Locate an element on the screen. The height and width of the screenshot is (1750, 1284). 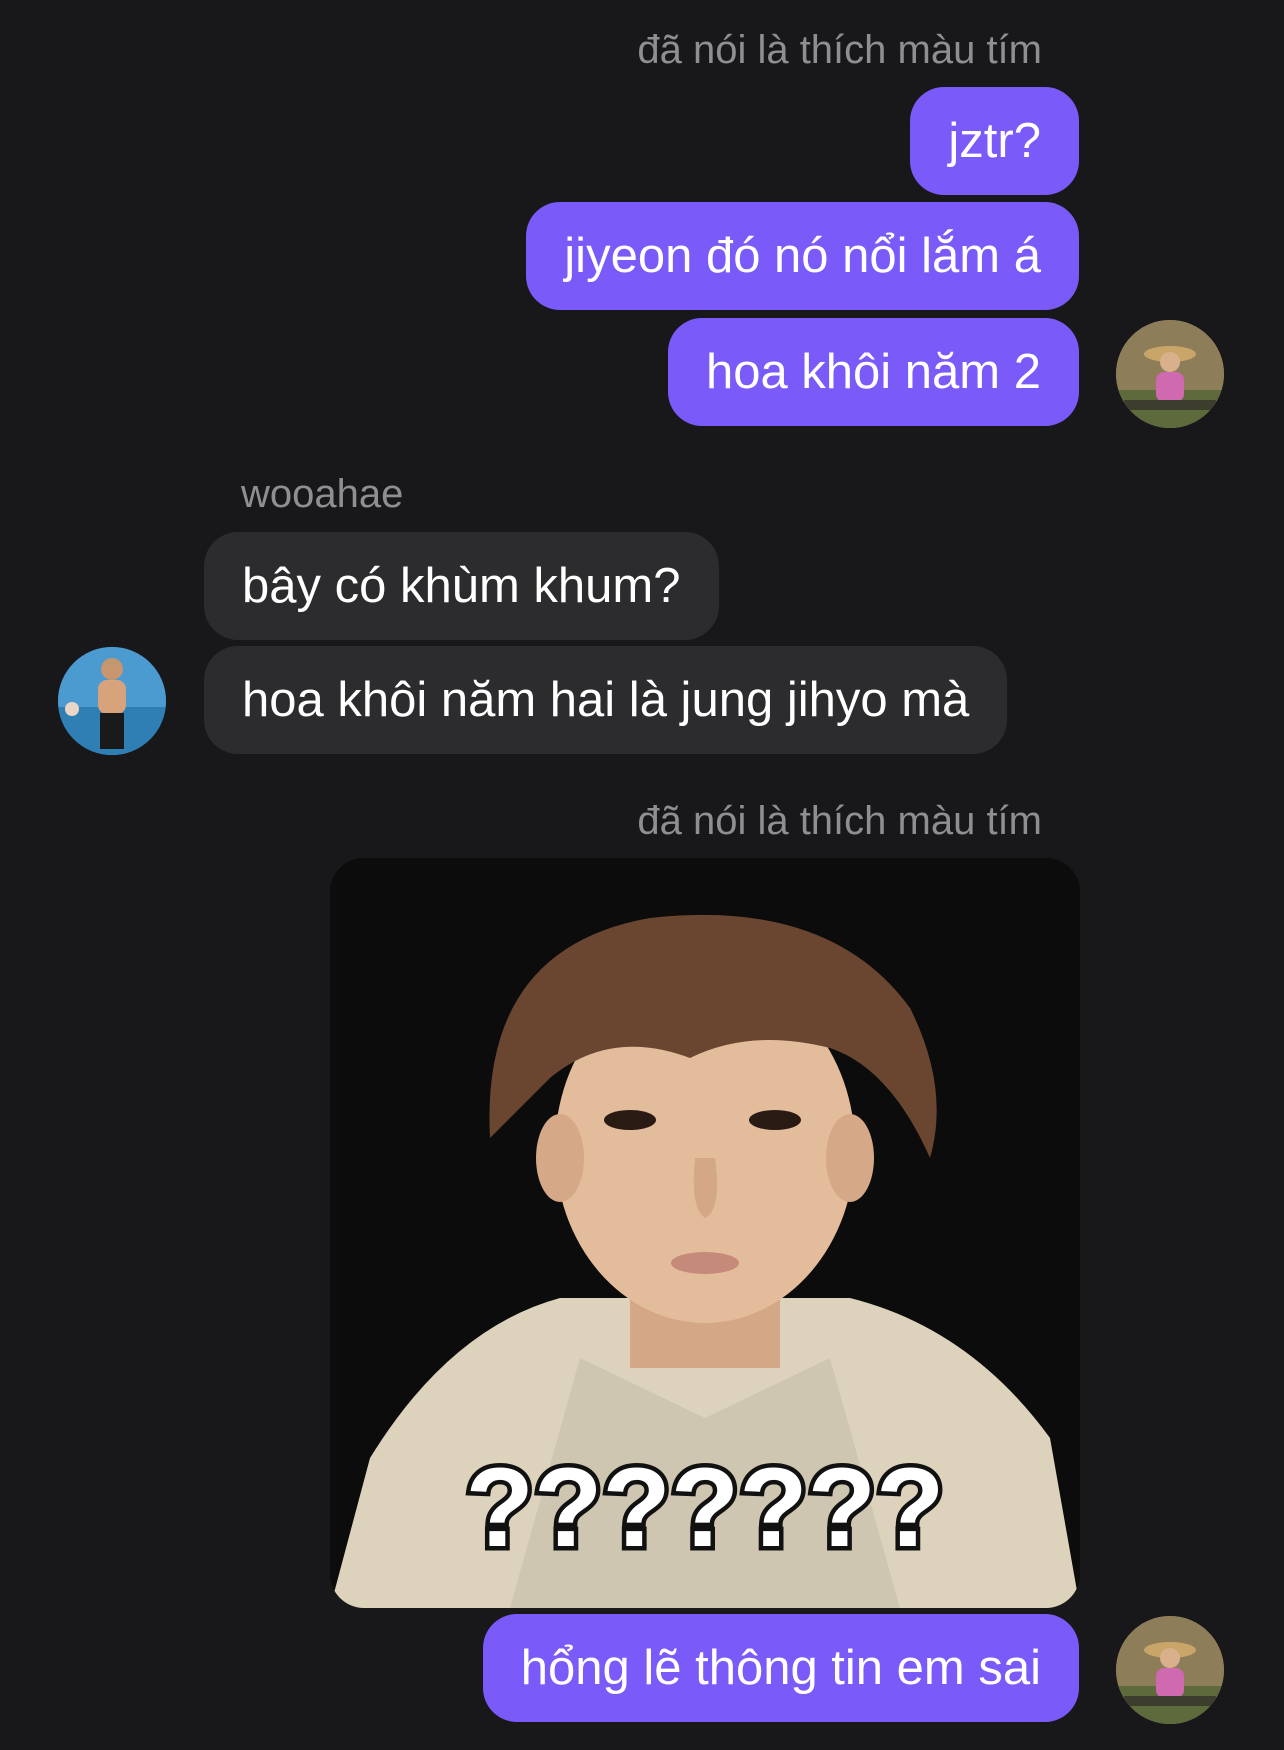
sender-name: wooahae is located at coordinates (322, 494).